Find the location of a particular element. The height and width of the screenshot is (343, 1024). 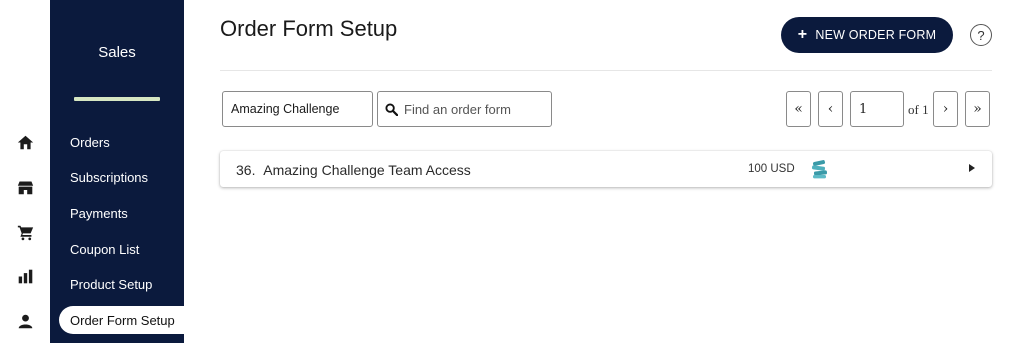

help-icon: ? is located at coordinates (981, 35).